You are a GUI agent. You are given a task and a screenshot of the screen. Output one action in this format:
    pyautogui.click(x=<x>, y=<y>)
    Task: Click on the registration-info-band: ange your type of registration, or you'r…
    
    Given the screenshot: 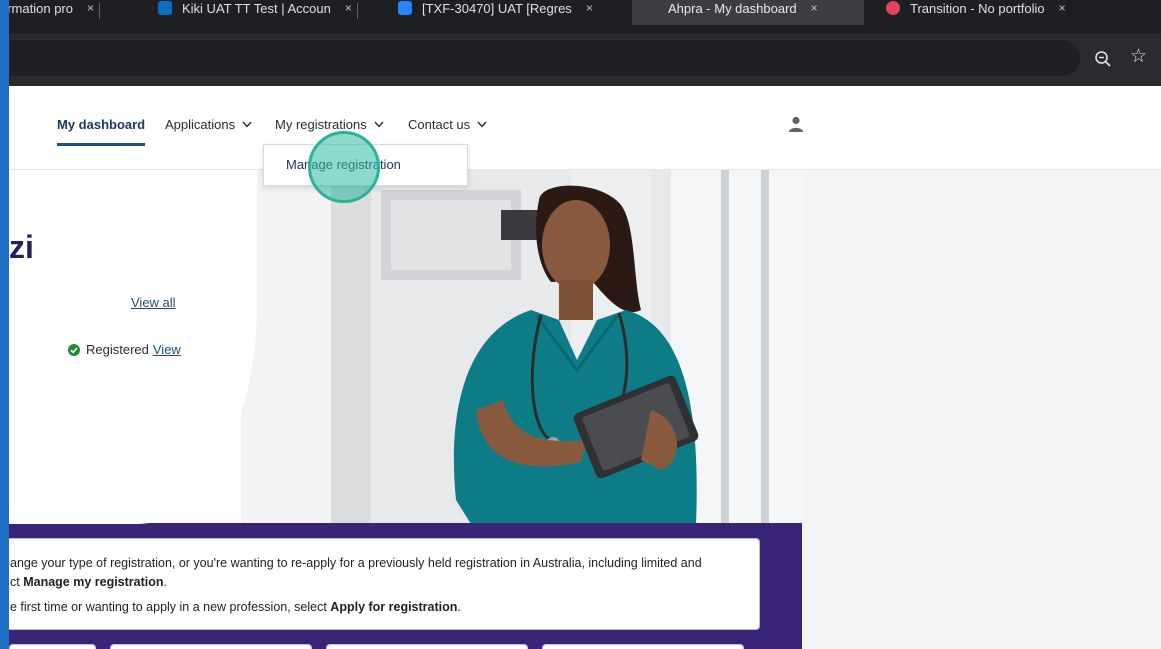 What is the action you would take?
    pyautogui.click(x=405, y=586)
    